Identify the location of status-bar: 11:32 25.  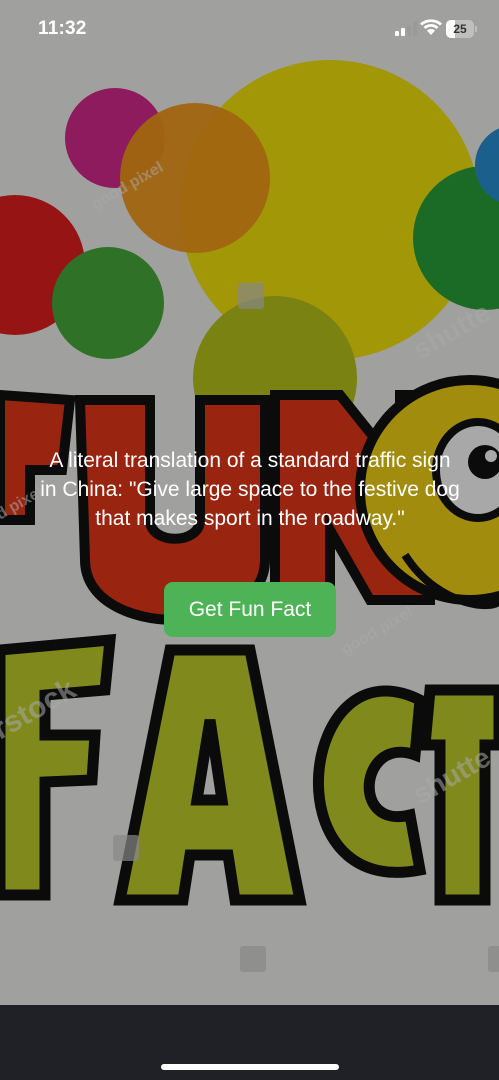
(249, 30).